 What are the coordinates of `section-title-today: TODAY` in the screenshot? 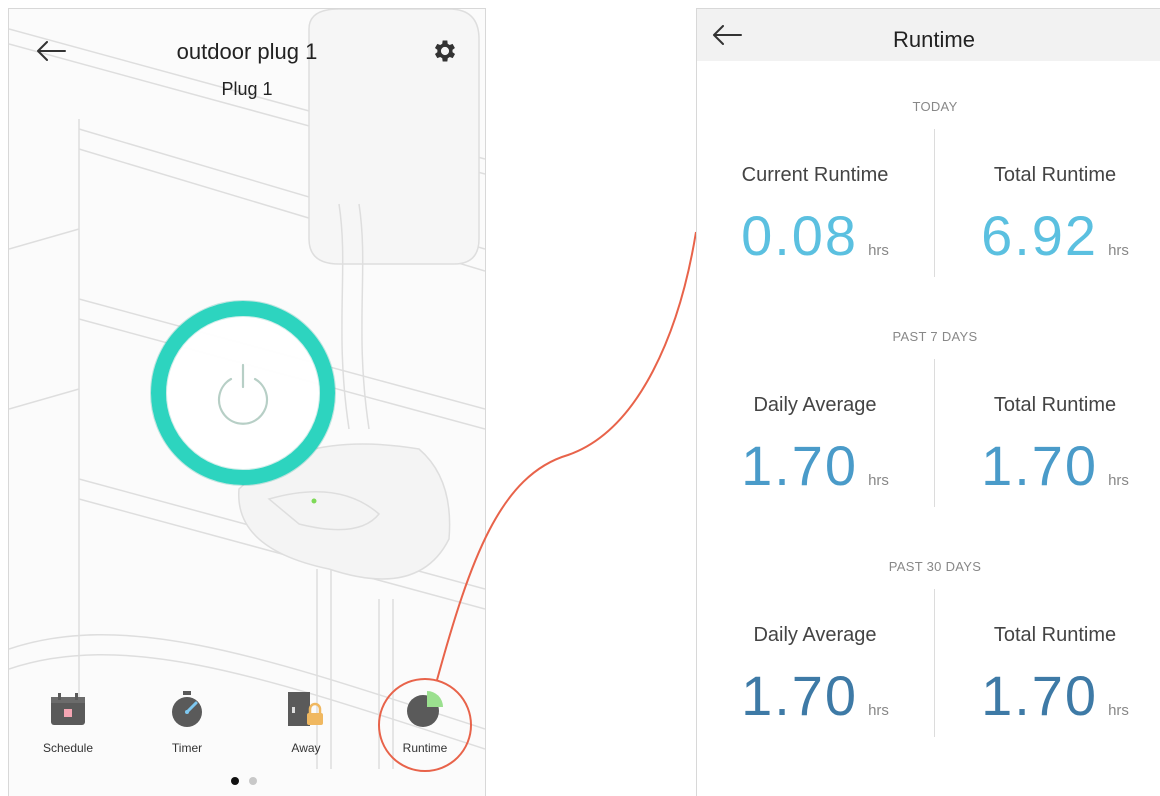 It's located at (935, 106).